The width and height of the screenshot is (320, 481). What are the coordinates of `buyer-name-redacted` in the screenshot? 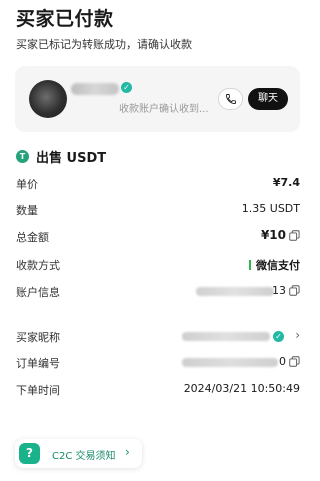 It's located at (95, 89).